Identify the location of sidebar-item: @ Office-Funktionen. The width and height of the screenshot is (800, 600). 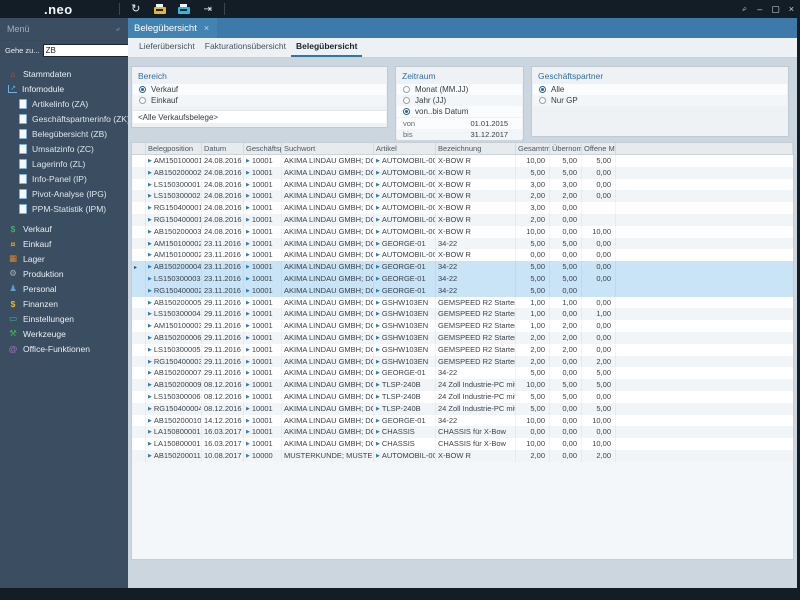
(64, 348).